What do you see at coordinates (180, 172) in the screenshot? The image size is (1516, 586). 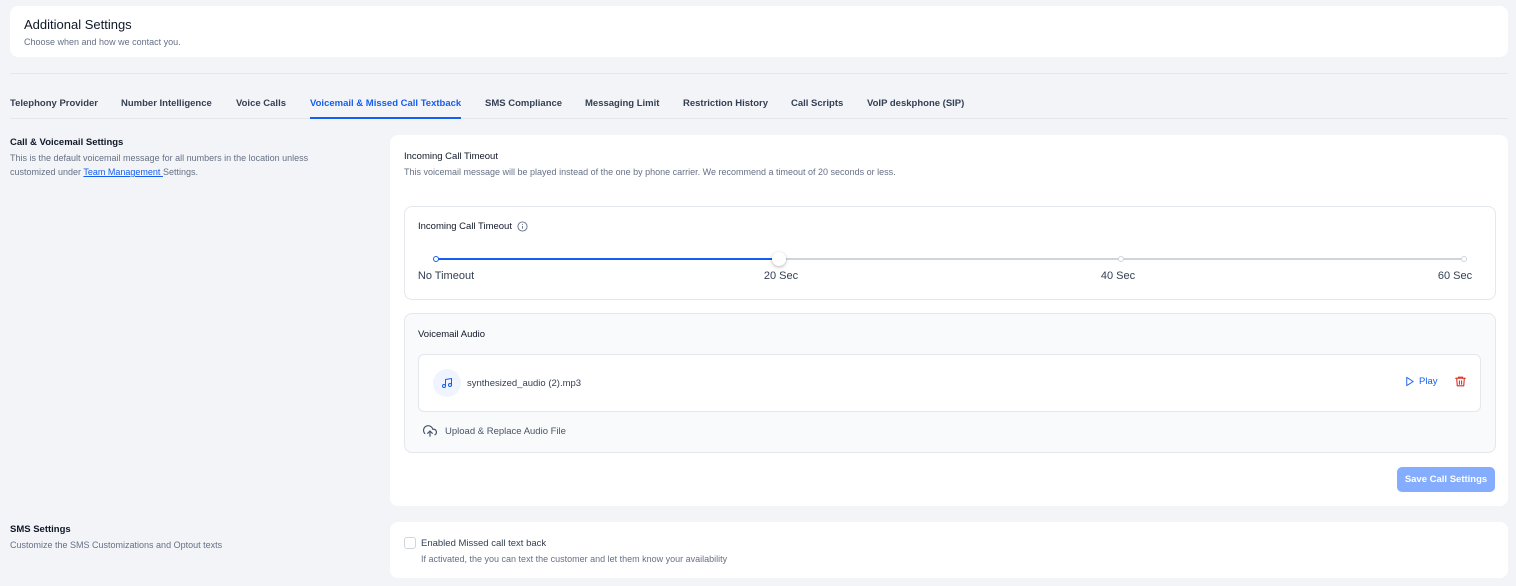 I see `desc-suffix: Settings.` at bounding box center [180, 172].